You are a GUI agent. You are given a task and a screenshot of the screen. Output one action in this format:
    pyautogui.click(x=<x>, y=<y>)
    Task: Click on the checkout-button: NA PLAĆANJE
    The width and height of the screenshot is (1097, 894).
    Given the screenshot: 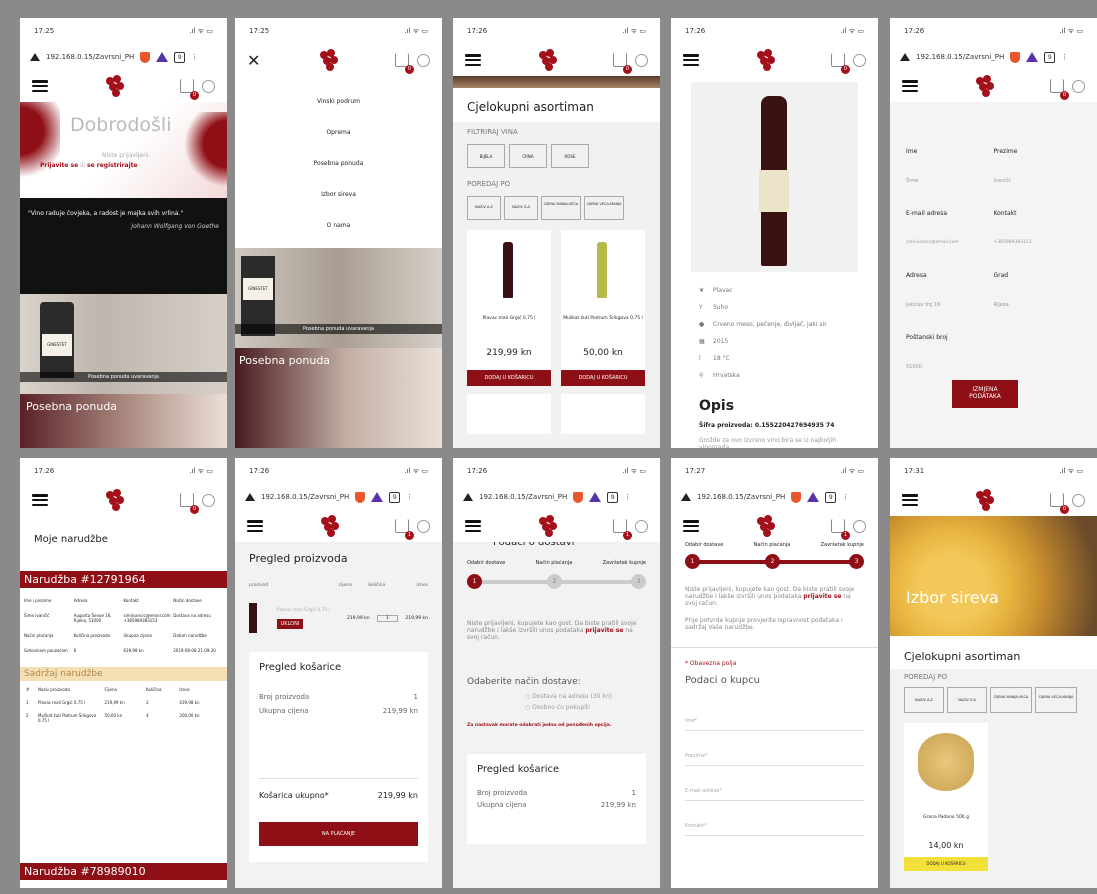 What is the action you would take?
    pyautogui.click(x=338, y=834)
    